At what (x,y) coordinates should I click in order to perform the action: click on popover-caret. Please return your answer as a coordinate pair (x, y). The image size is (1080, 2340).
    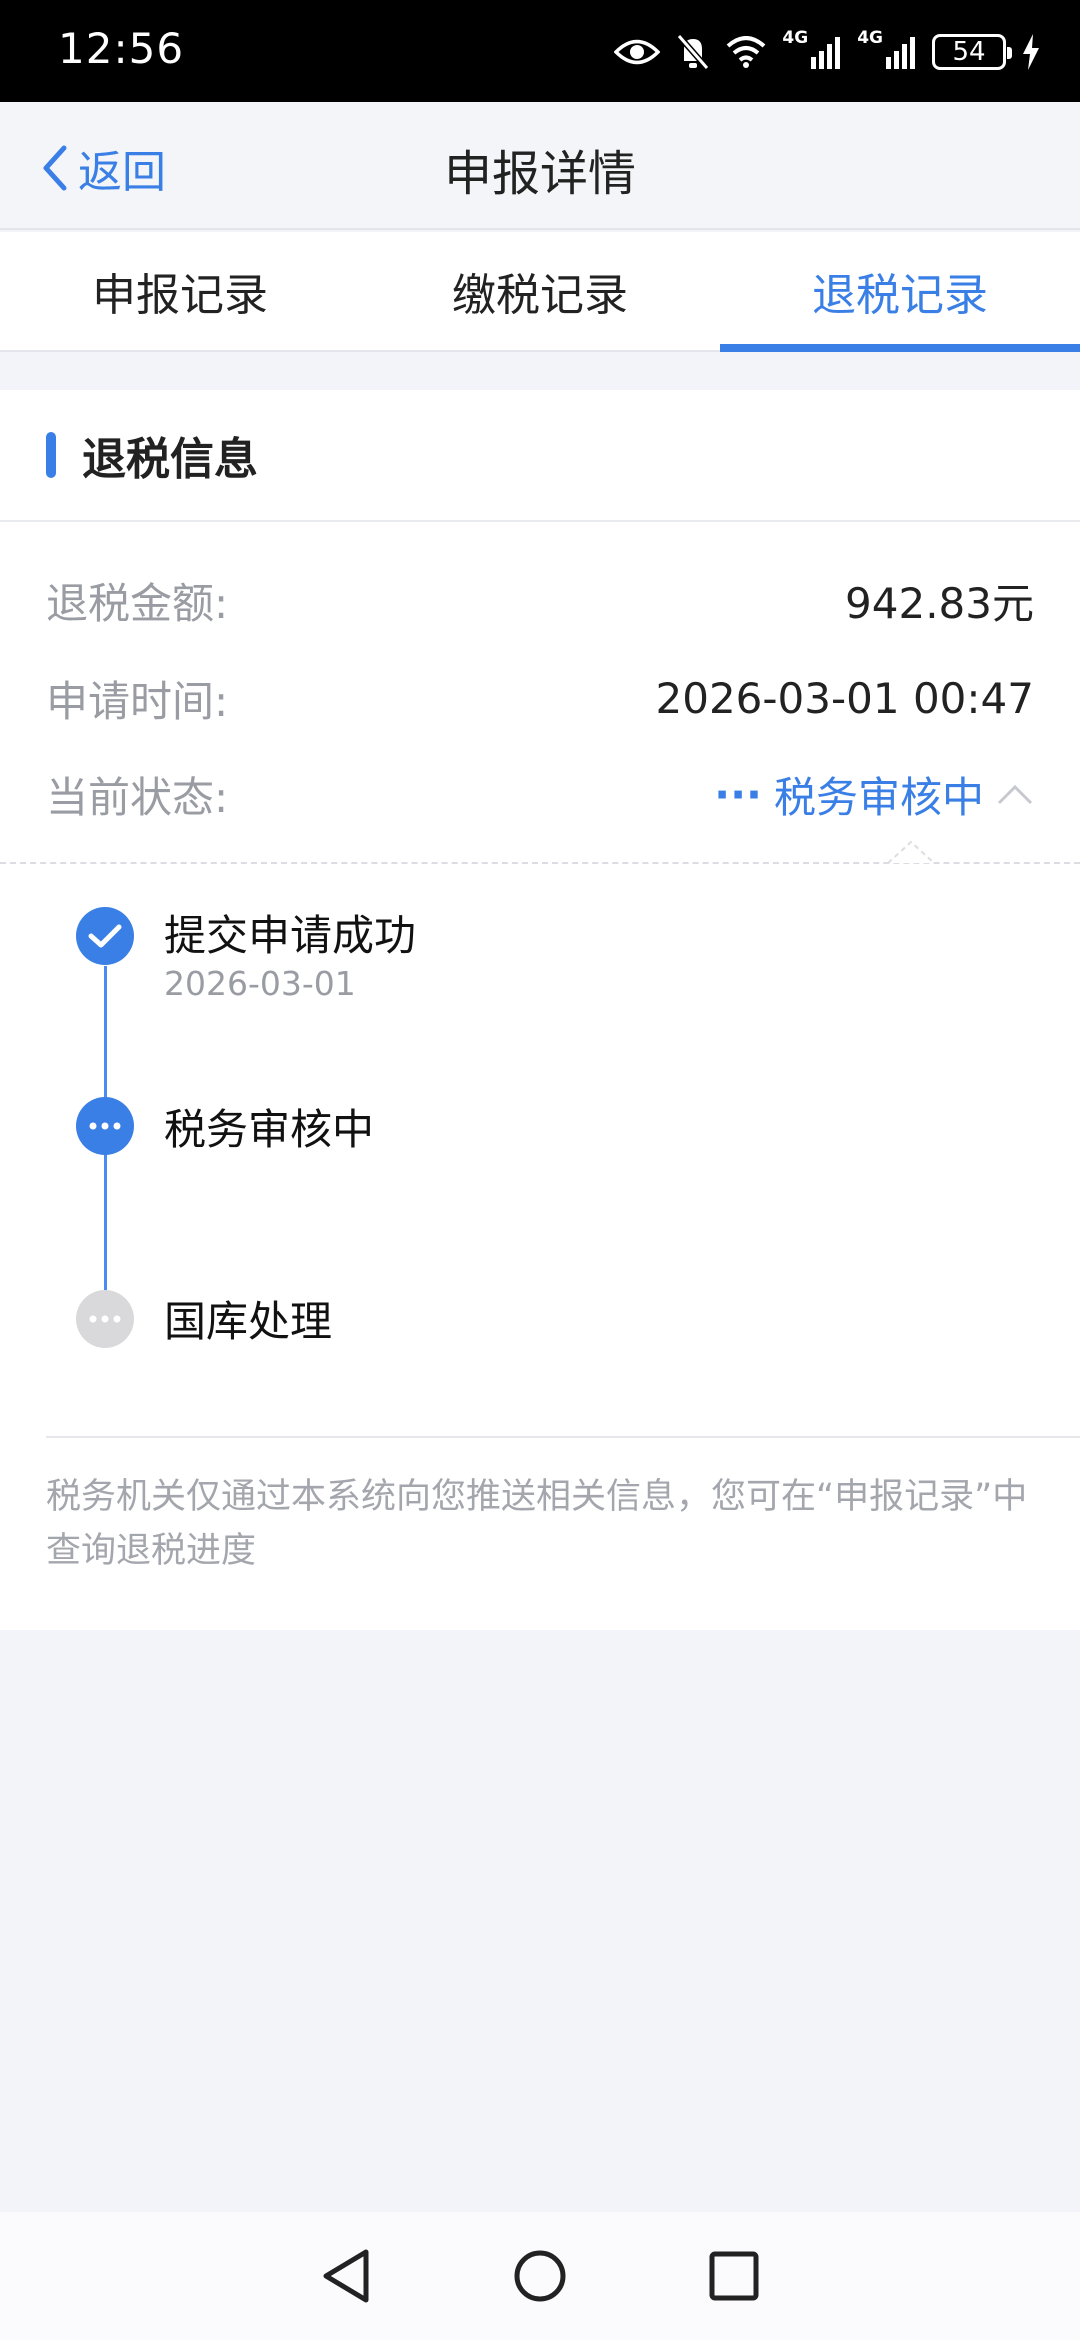
    Looking at the image, I should click on (911, 852).